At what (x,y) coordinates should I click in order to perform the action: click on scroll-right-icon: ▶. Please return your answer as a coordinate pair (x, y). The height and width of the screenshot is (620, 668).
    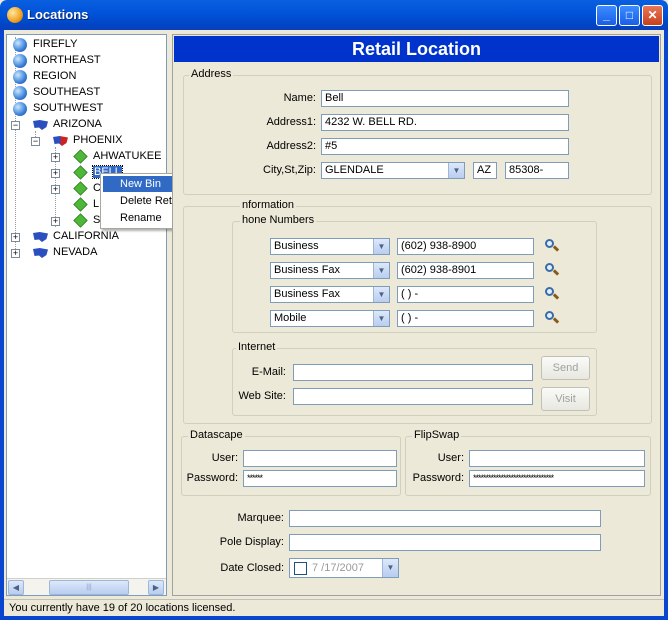
    Looking at the image, I should click on (156, 587).